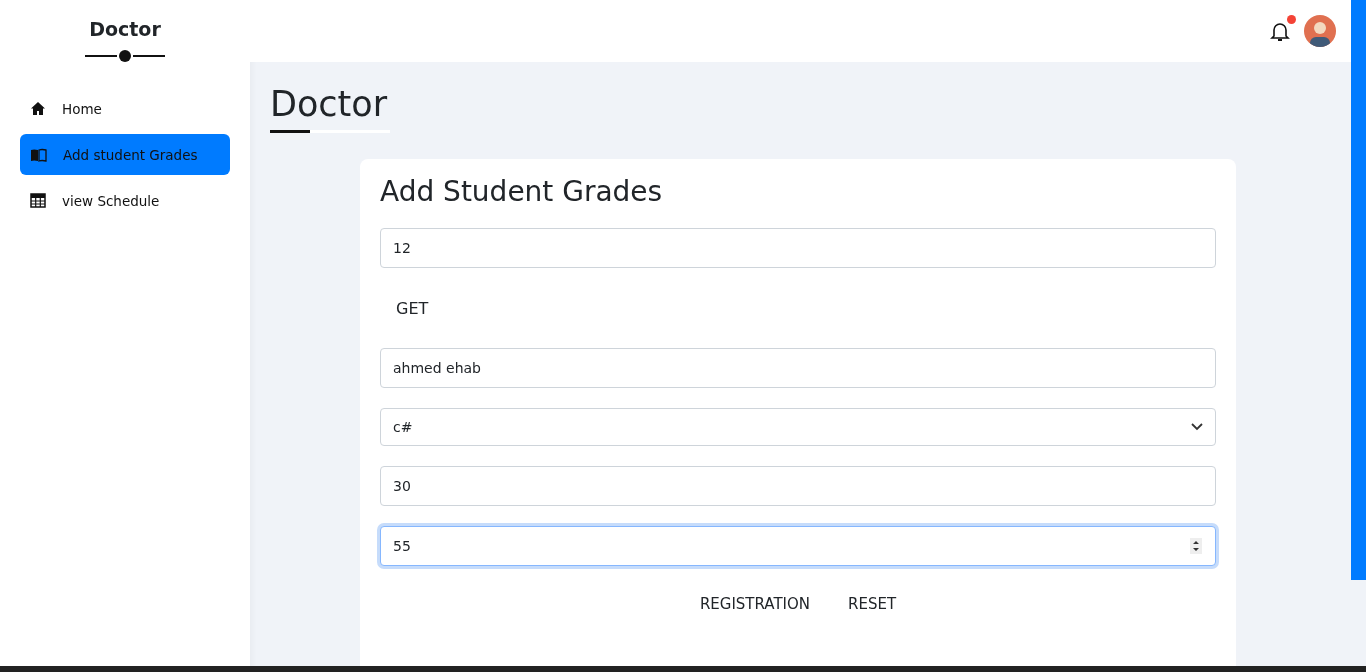  I want to click on input-field: 30, so click(798, 486).